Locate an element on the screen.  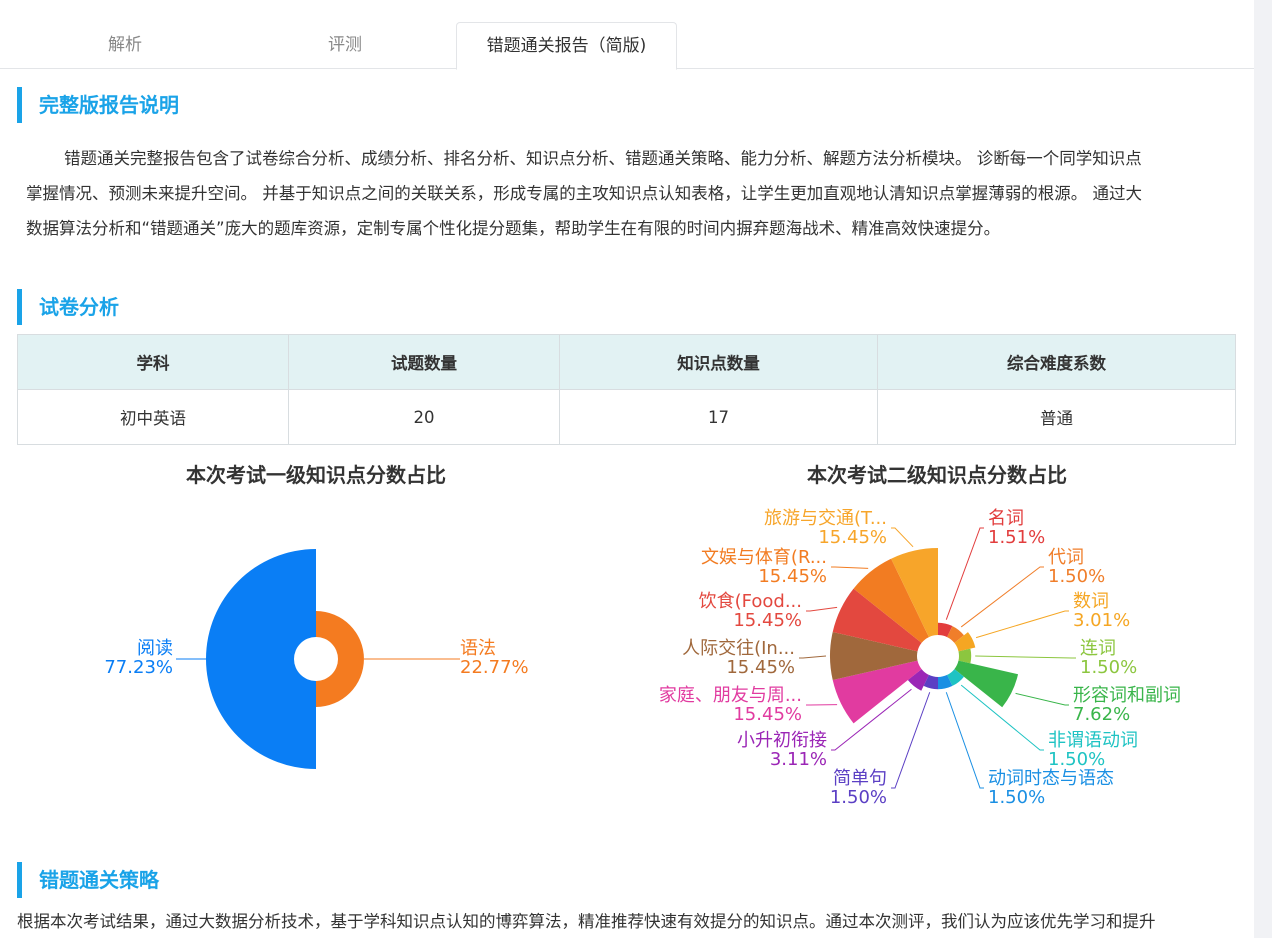
slice-percent-label: 3.01% is located at coordinates (1101, 620).